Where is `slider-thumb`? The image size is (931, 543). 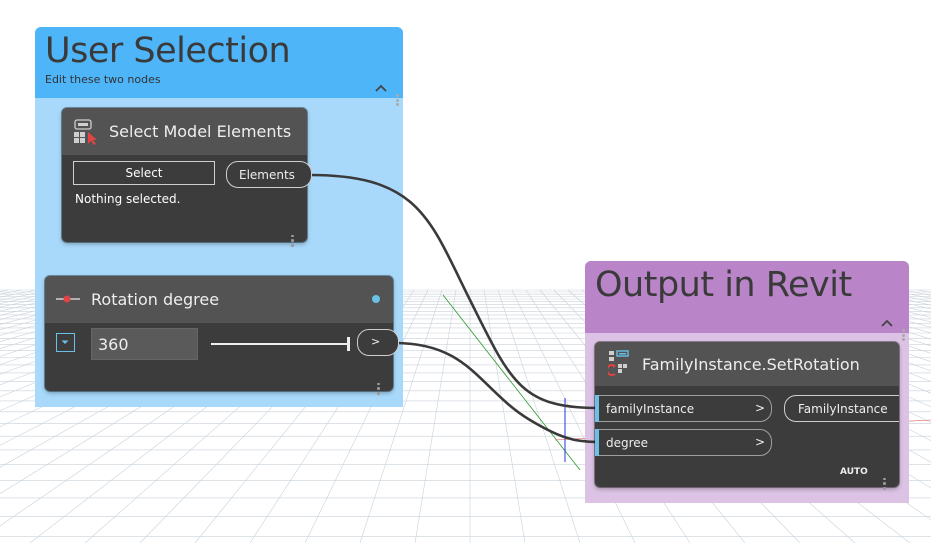 slider-thumb is located at coordinates (348, 344).